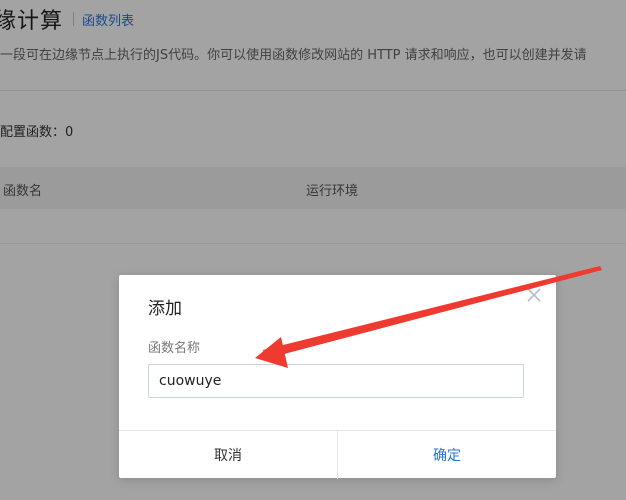 The image size is (626, 500). I want to click on cancel-button: 取消, so click(228, 455).